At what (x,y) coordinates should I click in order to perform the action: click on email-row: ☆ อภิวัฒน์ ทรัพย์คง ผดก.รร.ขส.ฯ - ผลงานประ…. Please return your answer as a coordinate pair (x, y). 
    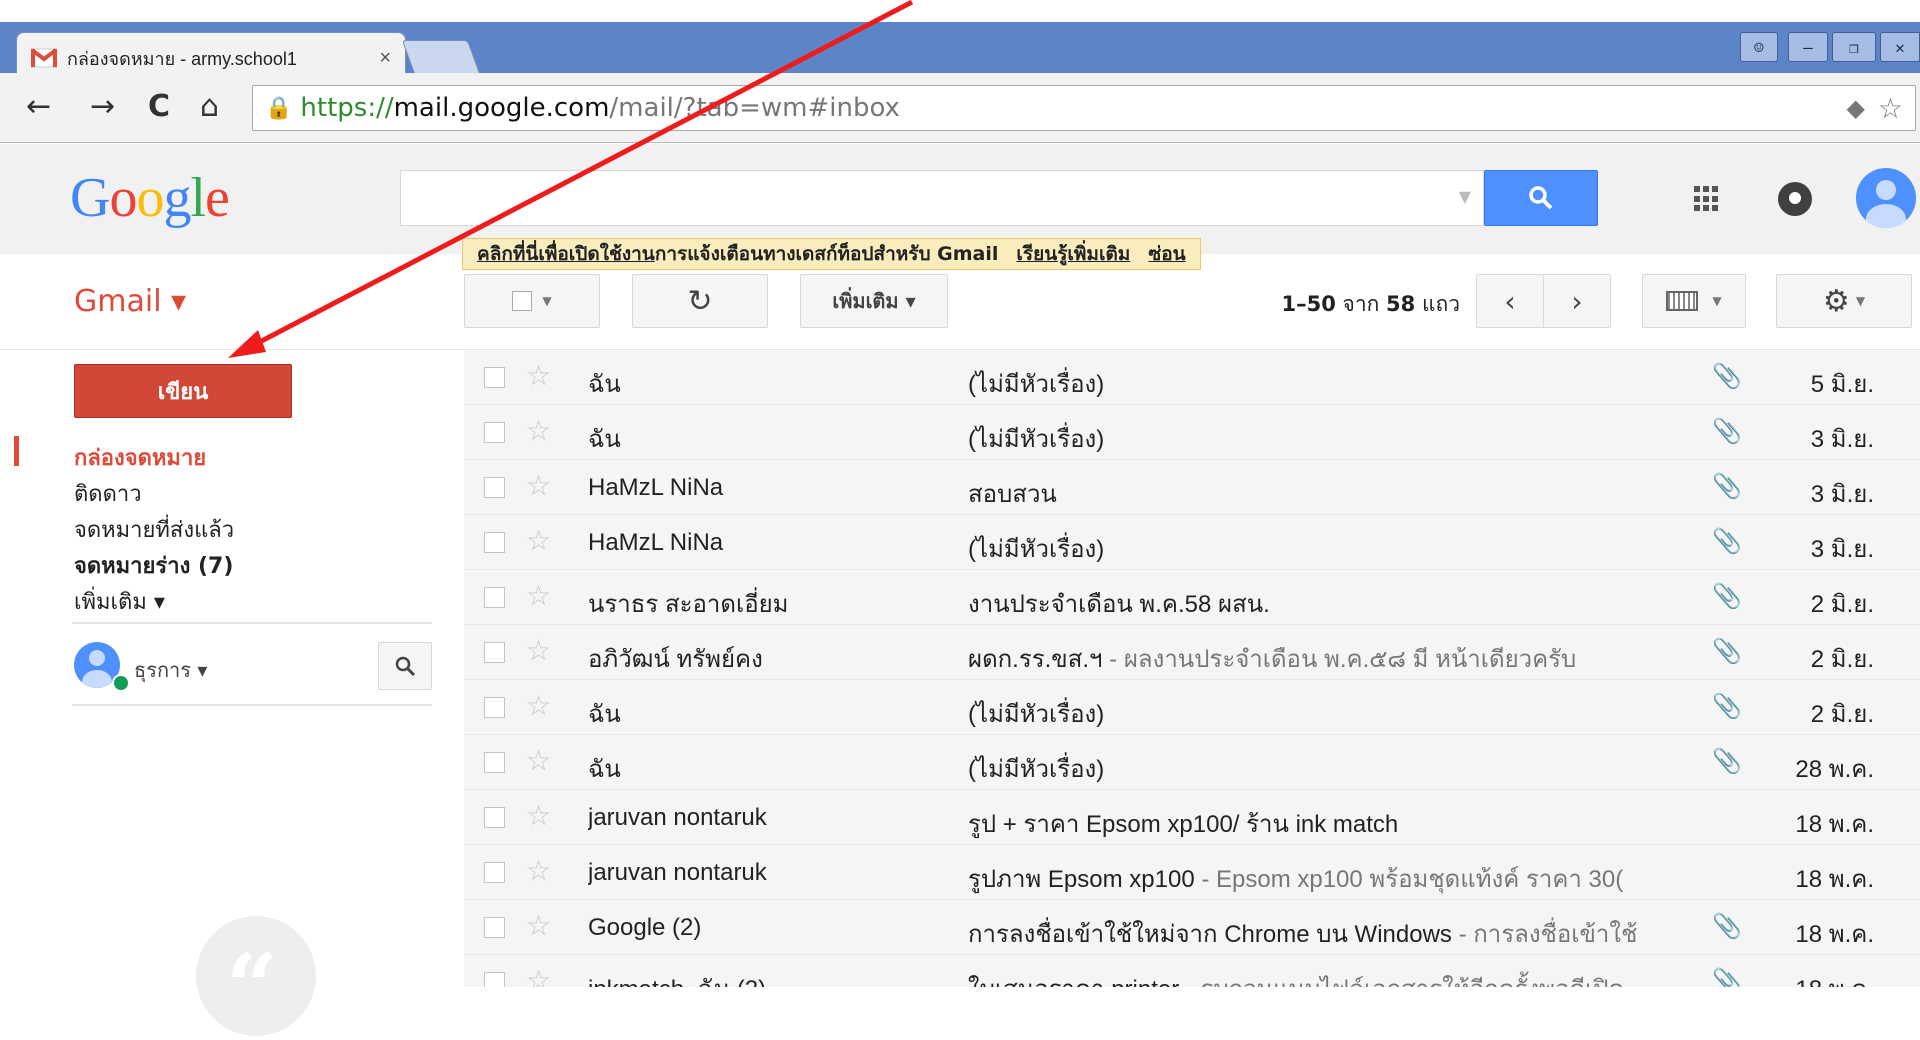
    Looking at the image, I should click on (1192, 652).